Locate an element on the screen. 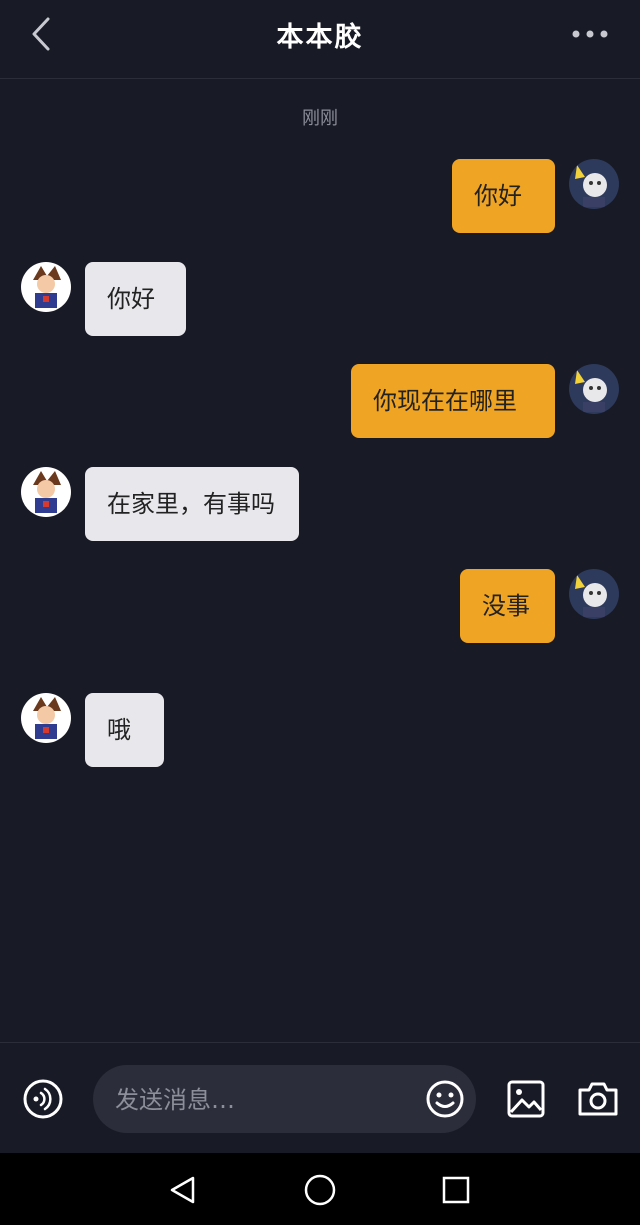  more-button is located at coordinates (590, 34).